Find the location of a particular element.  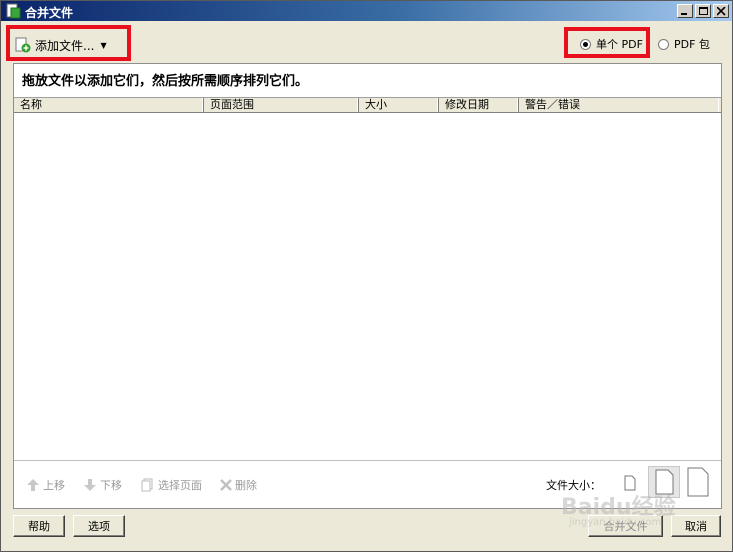

radio-pdf-package: PDF 包 is located at coordinates (684, 44).